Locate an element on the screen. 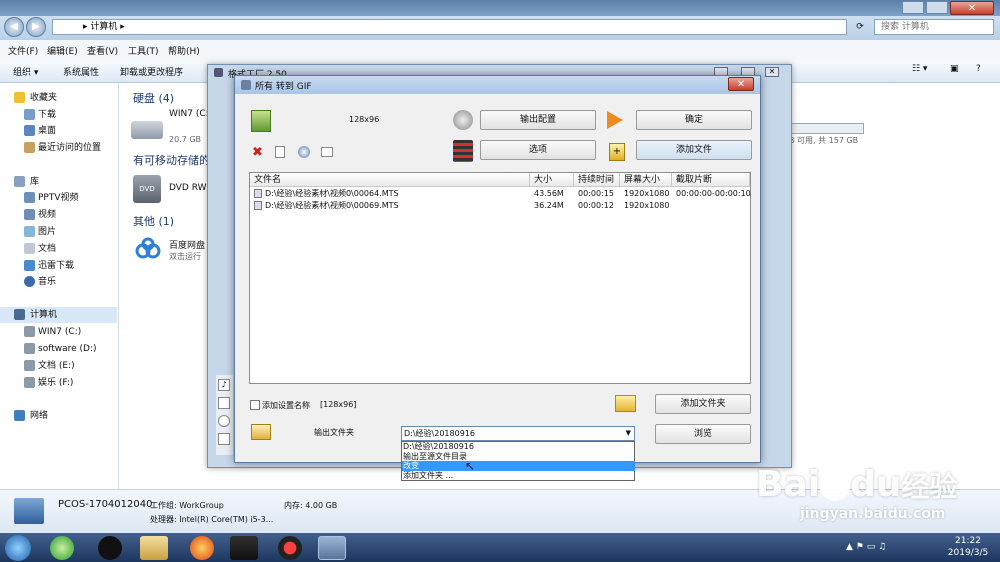 The width and height of the screenshot is (1000, 562). output-config-icon is located at coordinates (463, 120).